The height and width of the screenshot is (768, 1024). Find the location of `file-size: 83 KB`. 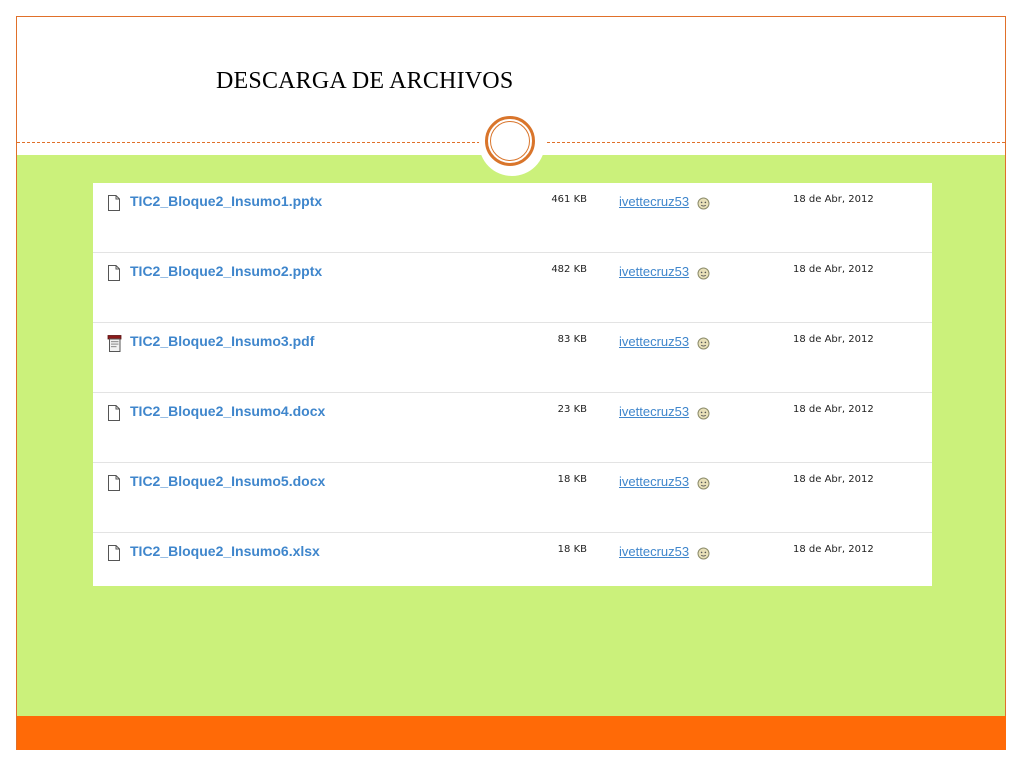

file-size: 83 KB is located at coordinates (572, 339).